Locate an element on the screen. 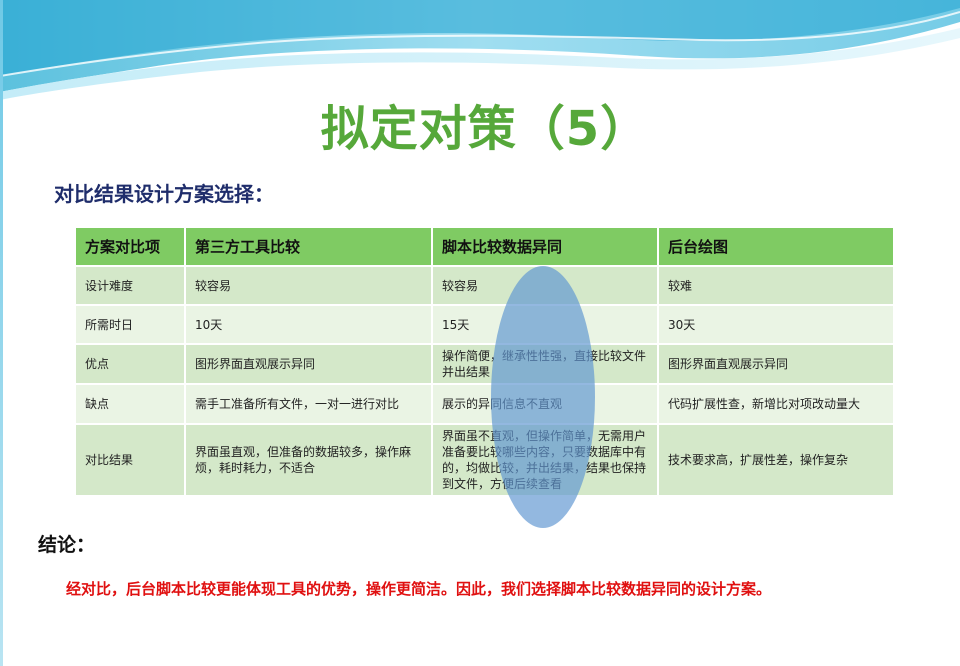 The height and width of the screenshot is (666, 960). table-row: 设计难度 较容易 较容易 较难 is located at coordinates (485, 286).